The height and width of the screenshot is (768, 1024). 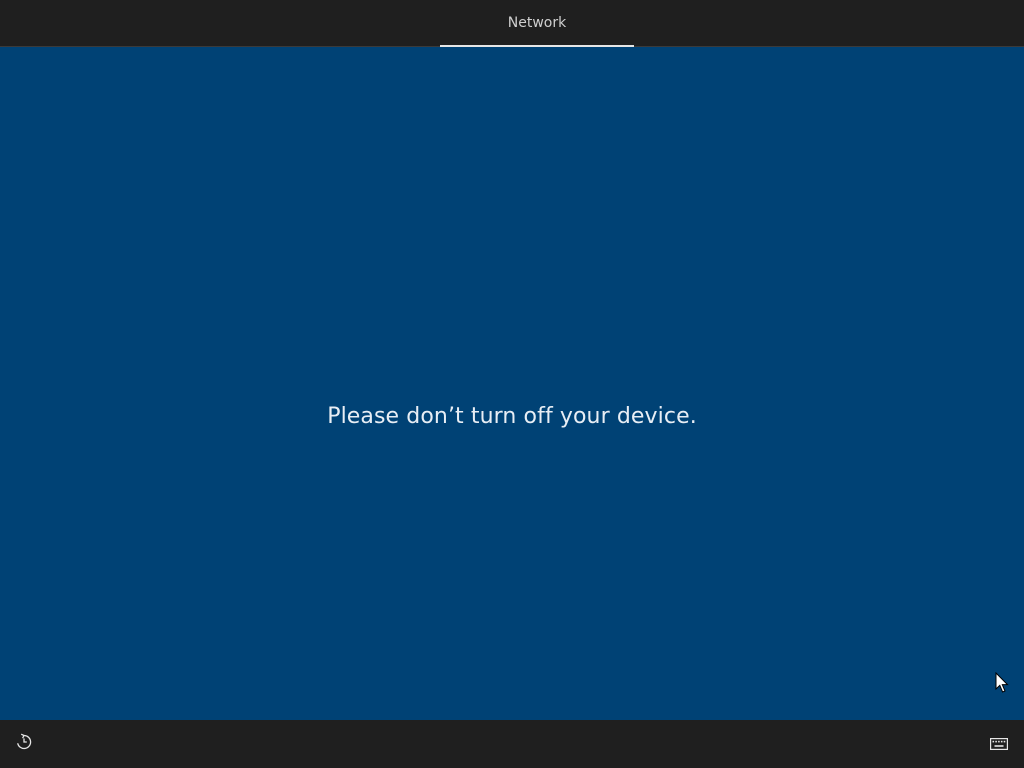 I want to click on mouse-pointer-icon, so click(x=1002, y=682).